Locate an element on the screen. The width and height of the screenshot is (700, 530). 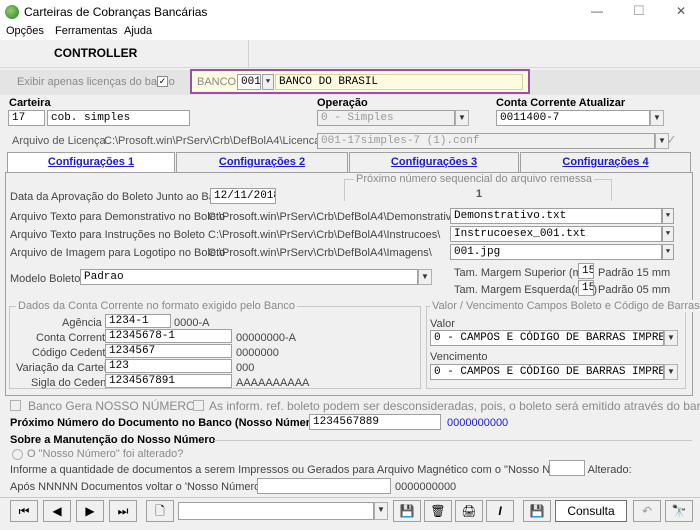
valor-dropdown-icon: ▼ is located at coordinates (671, 338).